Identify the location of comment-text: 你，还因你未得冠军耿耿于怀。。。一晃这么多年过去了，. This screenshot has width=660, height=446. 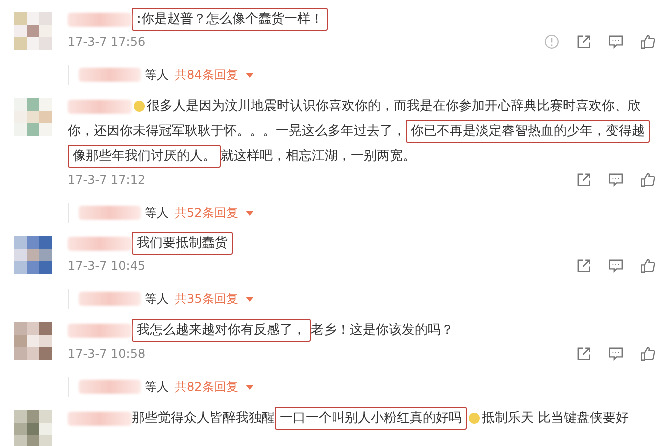
(237, 132).